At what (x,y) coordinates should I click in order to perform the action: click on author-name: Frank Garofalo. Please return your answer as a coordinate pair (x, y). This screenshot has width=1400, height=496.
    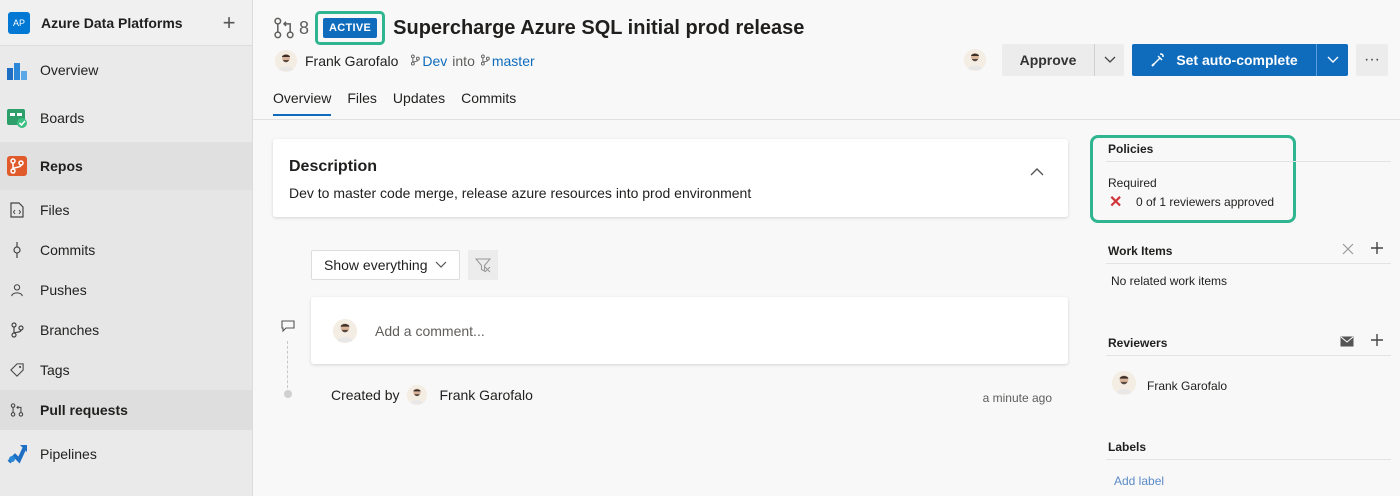
    Looking at the image, I should click on (351, 61).